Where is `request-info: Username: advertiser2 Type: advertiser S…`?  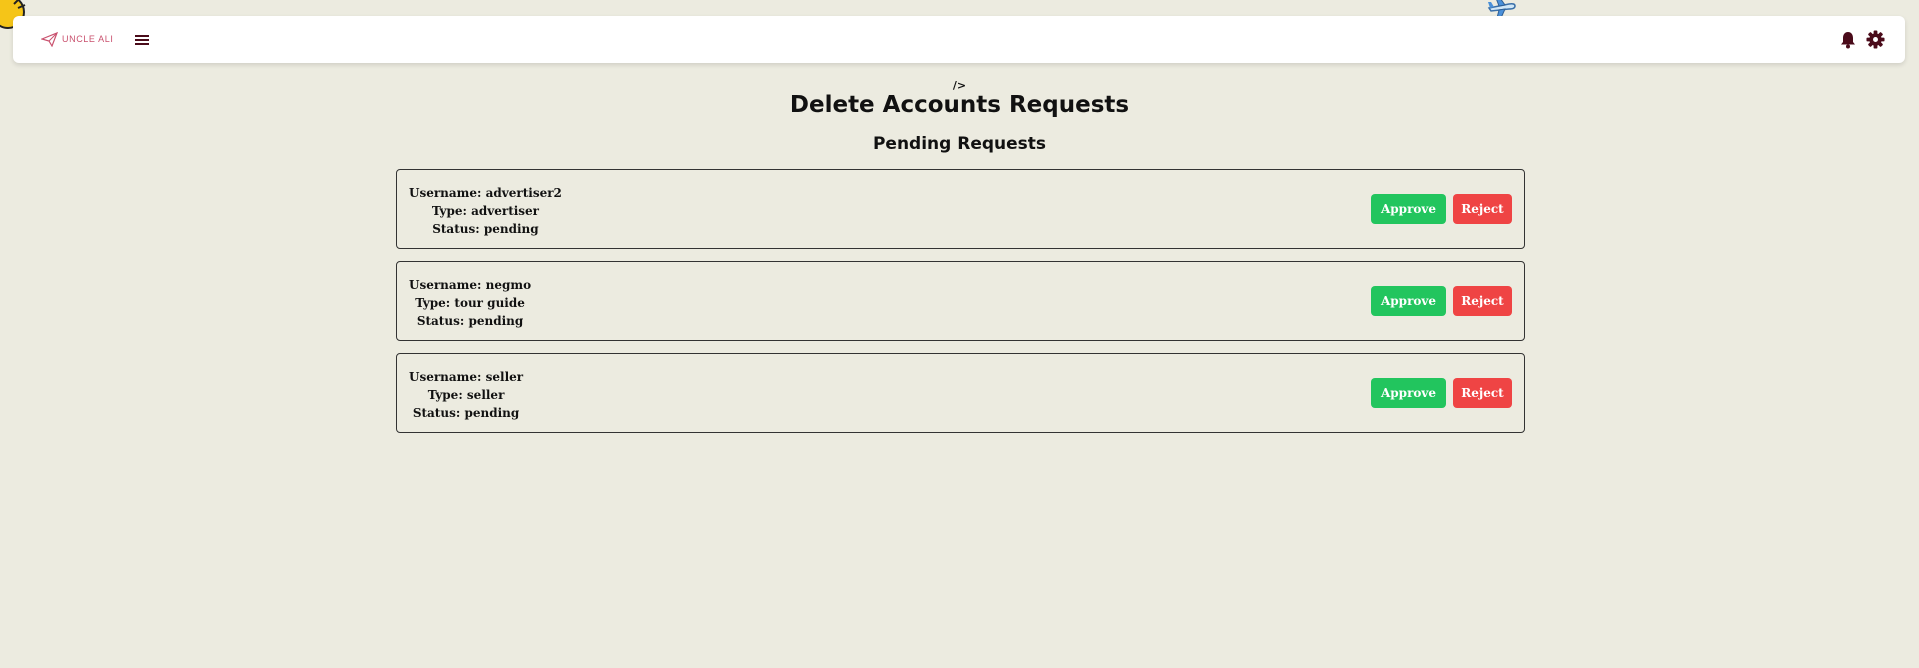 request-info: Username: advertiser2 Type: advertiser S… is located at coordinates (485, 211).